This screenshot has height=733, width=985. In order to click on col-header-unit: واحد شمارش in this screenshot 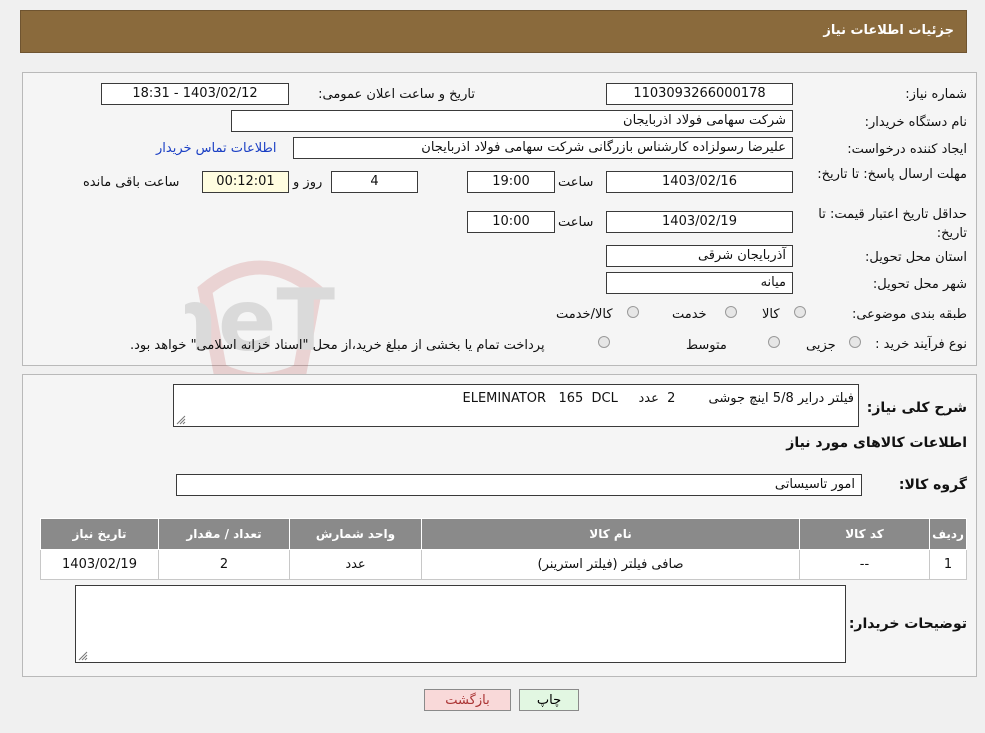, I will do `click(355, 534)`.